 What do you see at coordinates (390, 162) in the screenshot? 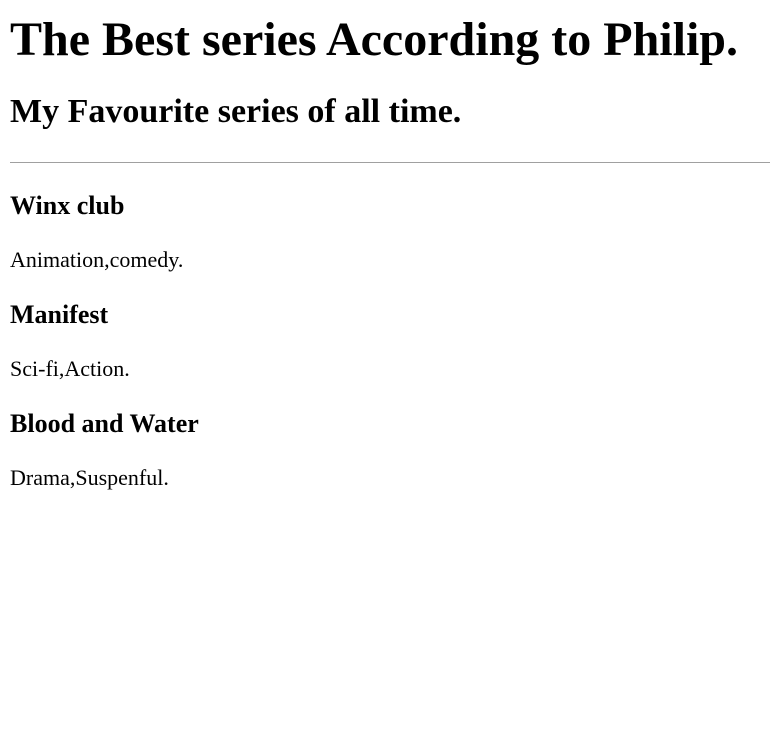
I see `divider` at bounding box center [390, 162].